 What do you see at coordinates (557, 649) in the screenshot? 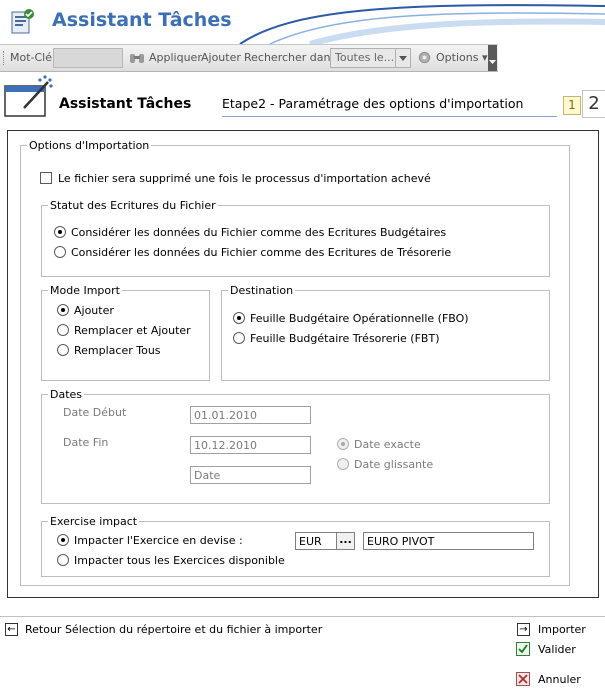
I see `validate-button: Valider` at bounding box center [557, 649].